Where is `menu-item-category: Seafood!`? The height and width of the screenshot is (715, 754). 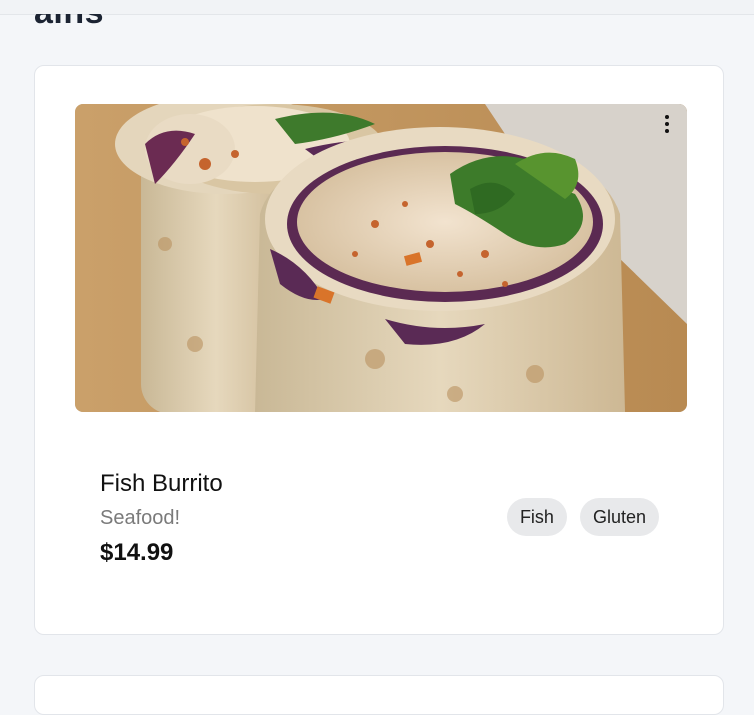 menu-item-category: Seafood! is located at coordinates (140, 518).